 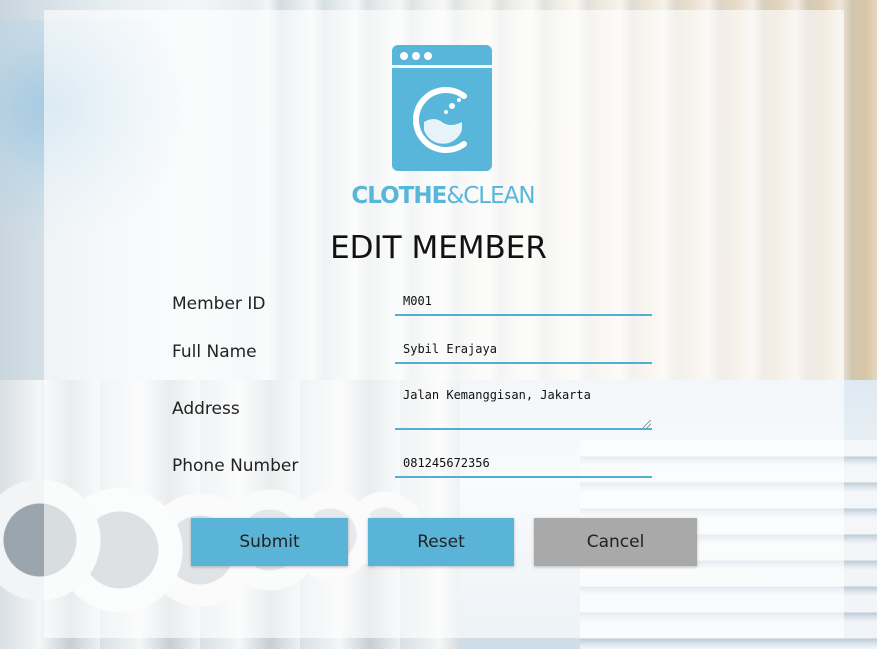 I want to click on full-name-field, so click(x=523, y=350).